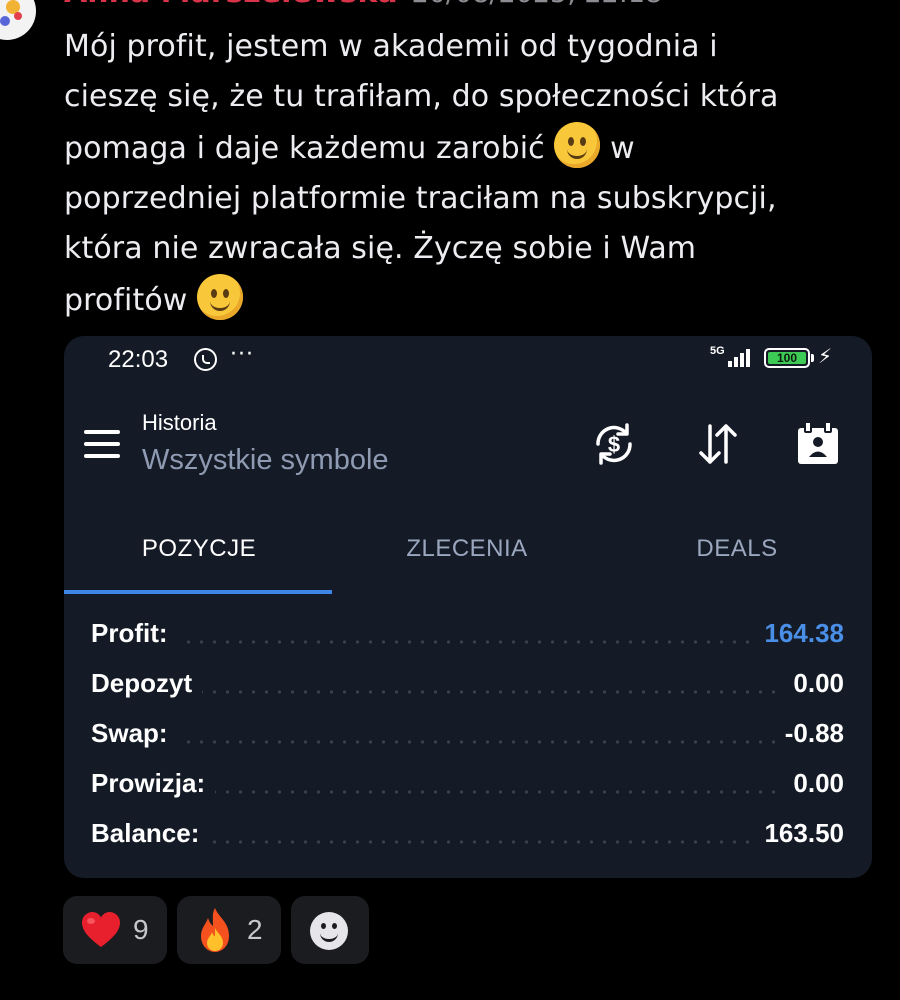 The height and width of the screenshot is (1000, 900). I want to click on message-line: profitów, so click(464, 300).